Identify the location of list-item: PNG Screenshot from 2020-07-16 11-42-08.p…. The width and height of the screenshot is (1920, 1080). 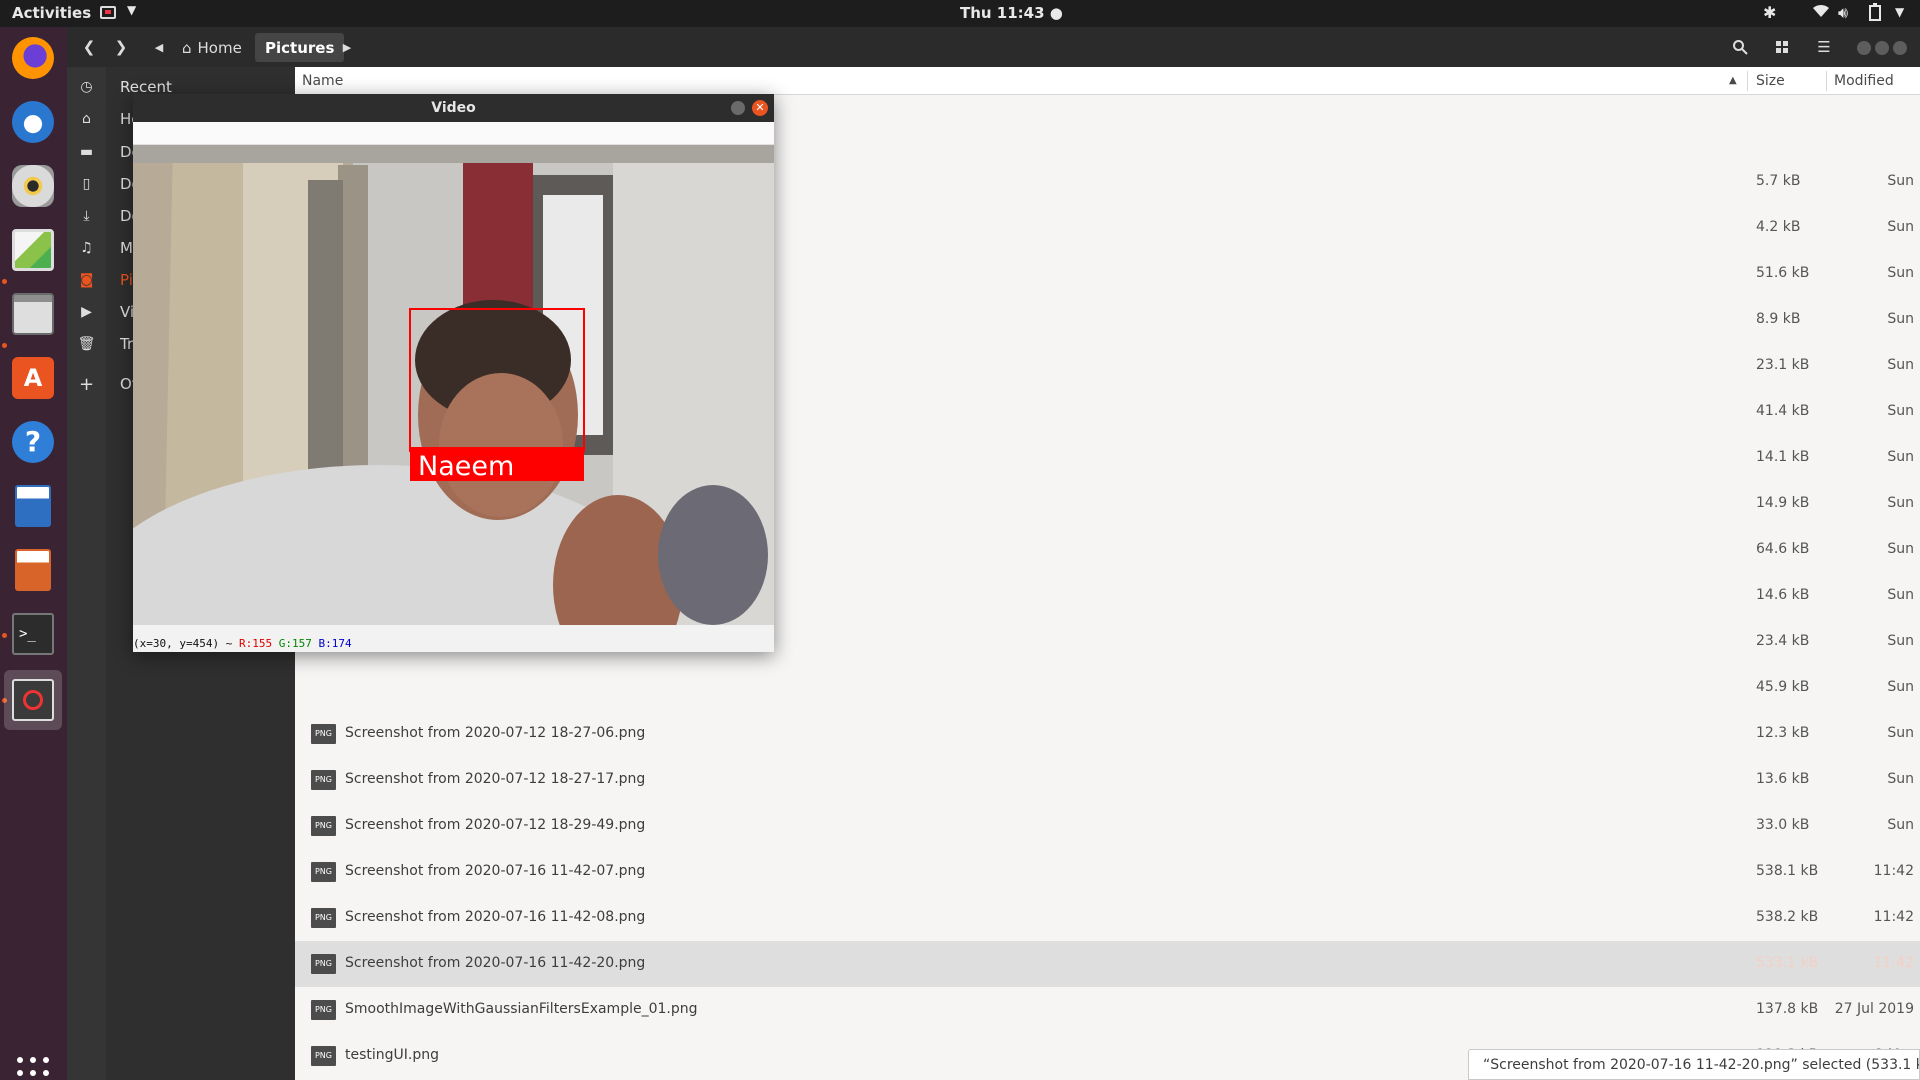
(1107, 918).